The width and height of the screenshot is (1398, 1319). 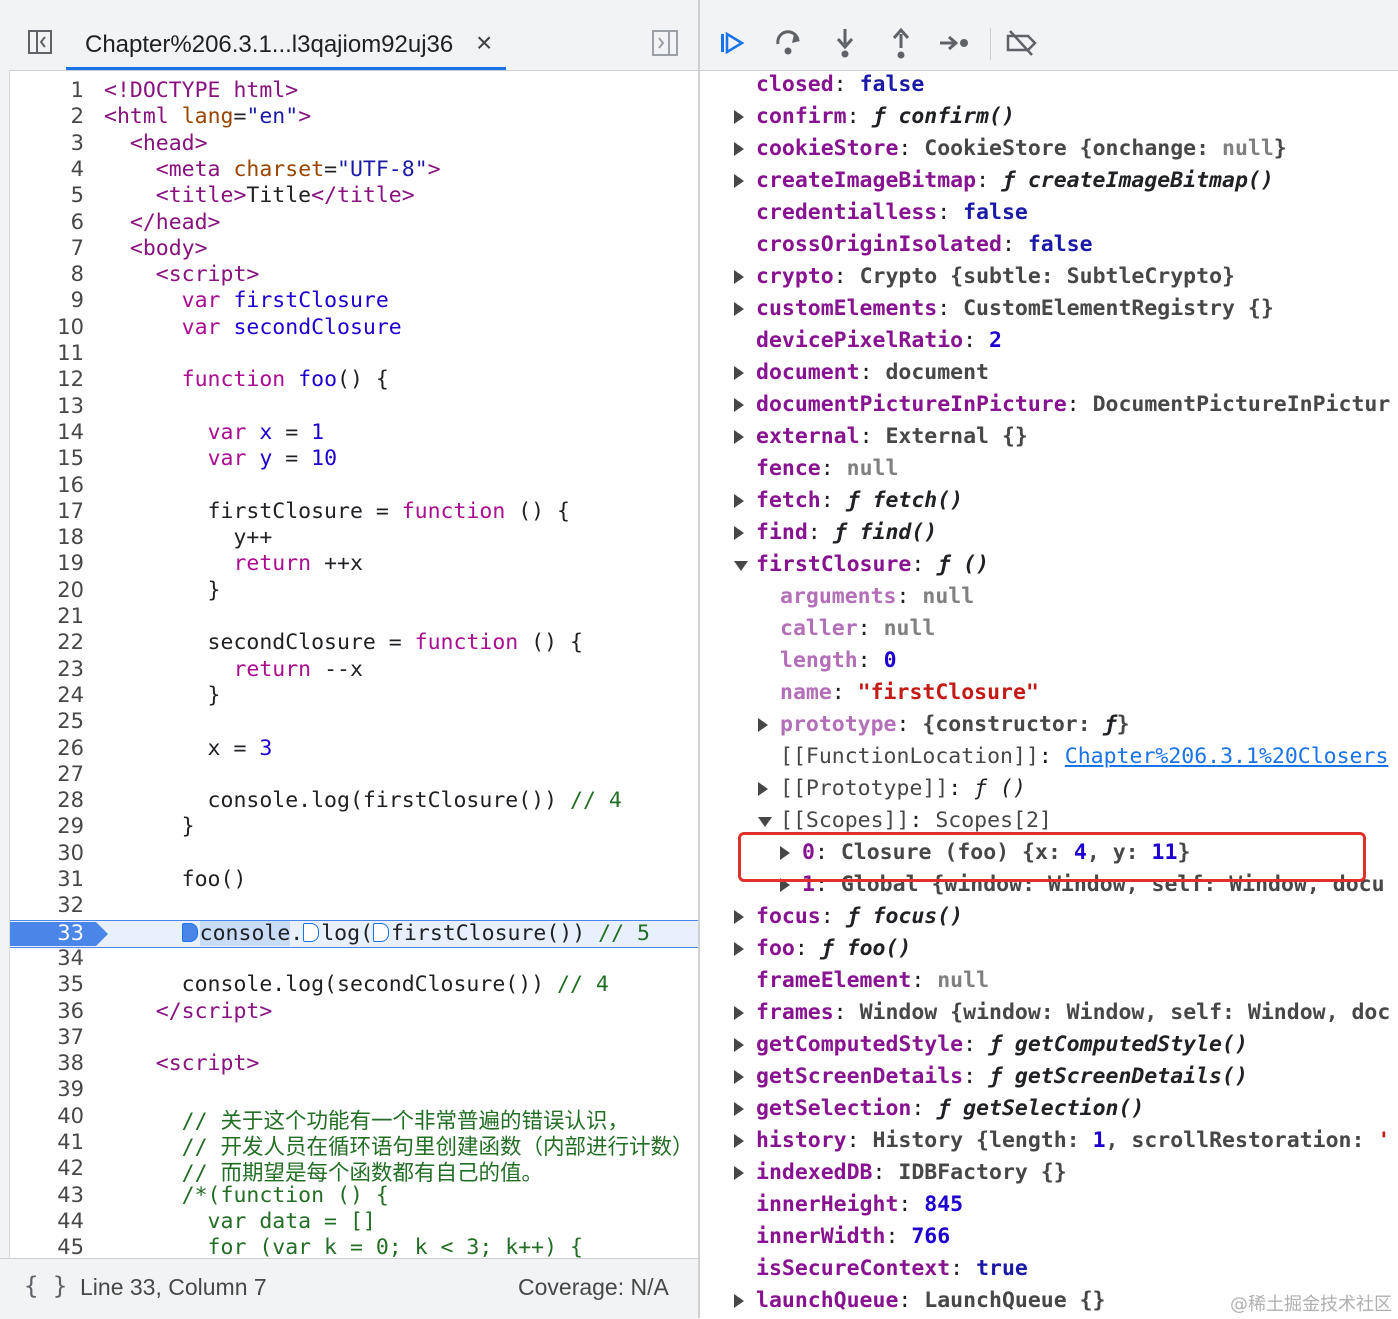 I want to click on code-line: 20 }, so click(x=354, y=591).